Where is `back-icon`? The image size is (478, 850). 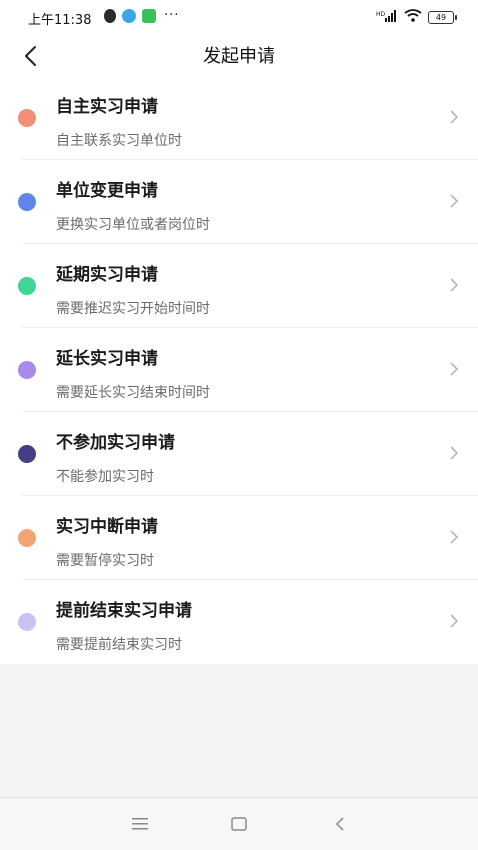 back-icon is located at coordinates (339, 824).